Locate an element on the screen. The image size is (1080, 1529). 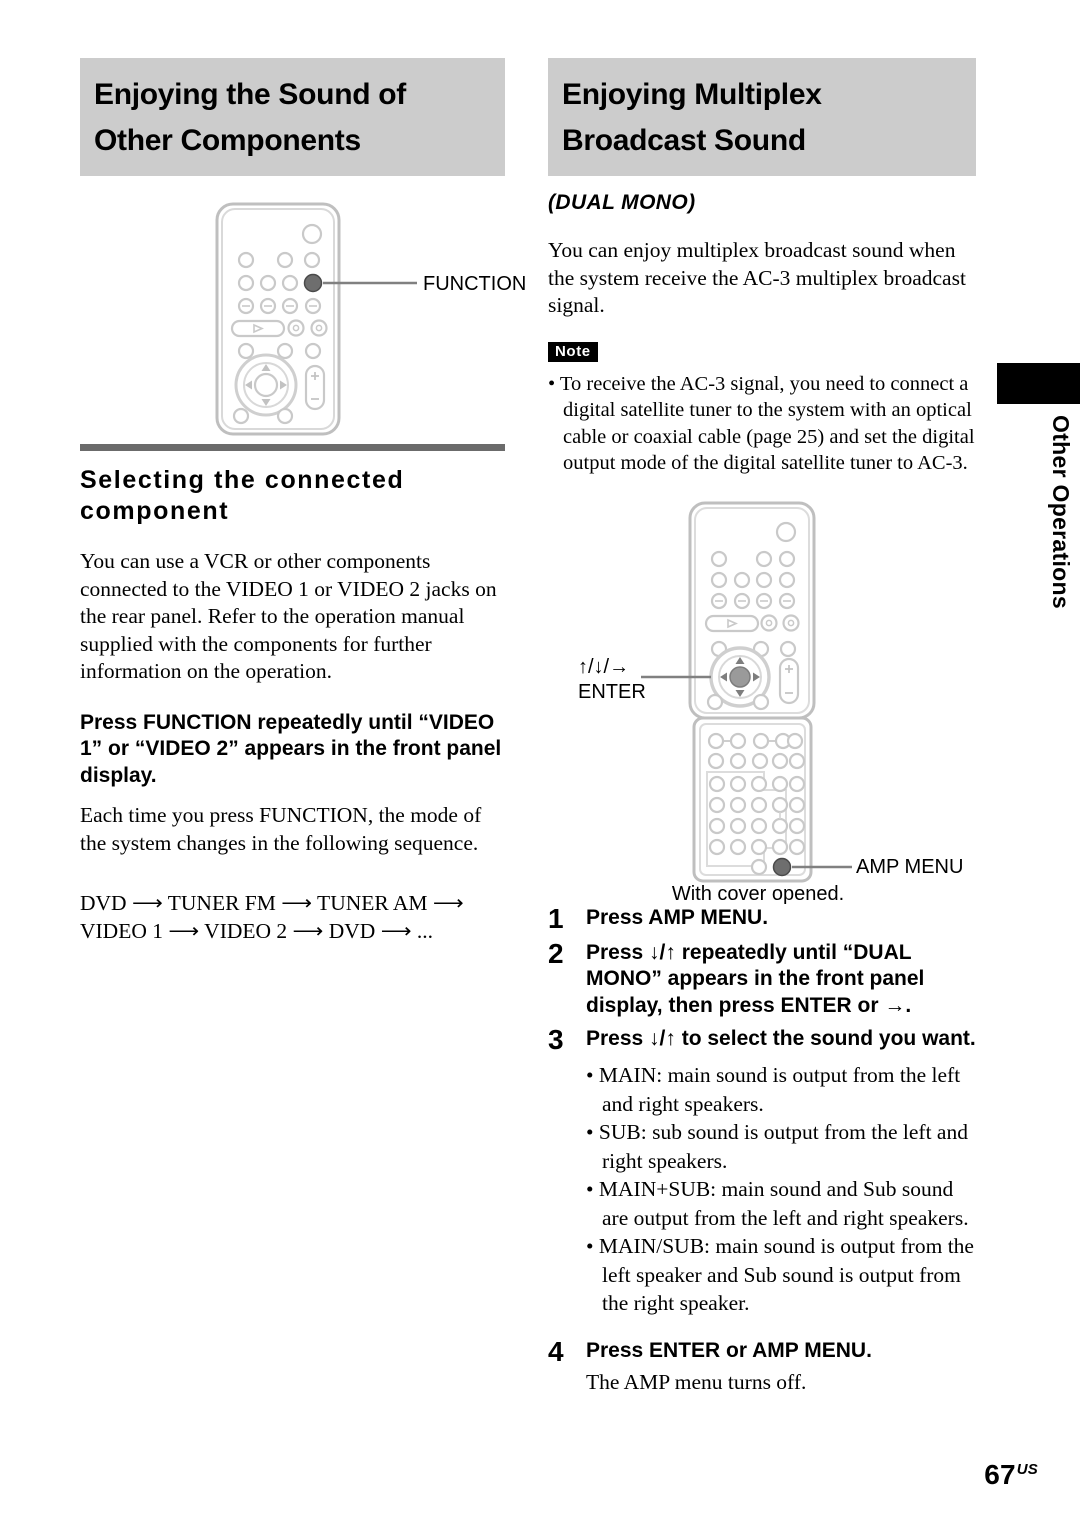
subsection-title-line2: component is located at coordinates (155, 511).